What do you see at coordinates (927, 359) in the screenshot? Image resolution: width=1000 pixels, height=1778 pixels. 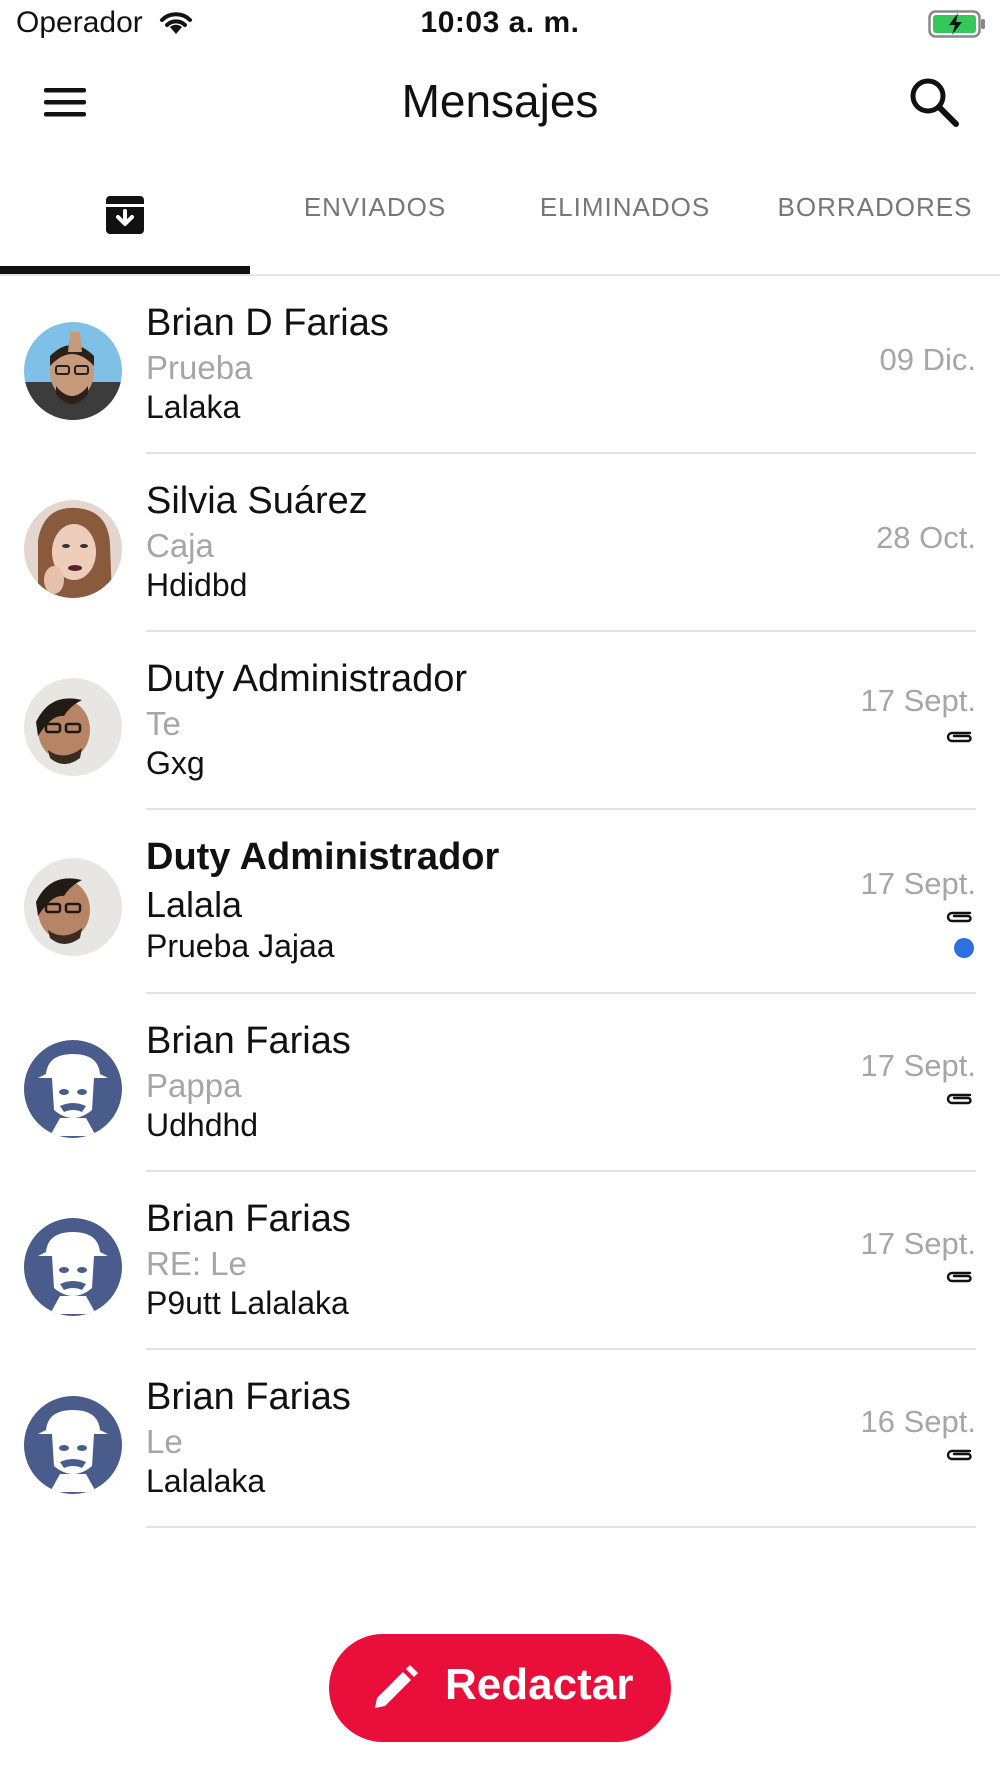 I see `message-date: 09 Dic.` at bounding box center [927, 359].